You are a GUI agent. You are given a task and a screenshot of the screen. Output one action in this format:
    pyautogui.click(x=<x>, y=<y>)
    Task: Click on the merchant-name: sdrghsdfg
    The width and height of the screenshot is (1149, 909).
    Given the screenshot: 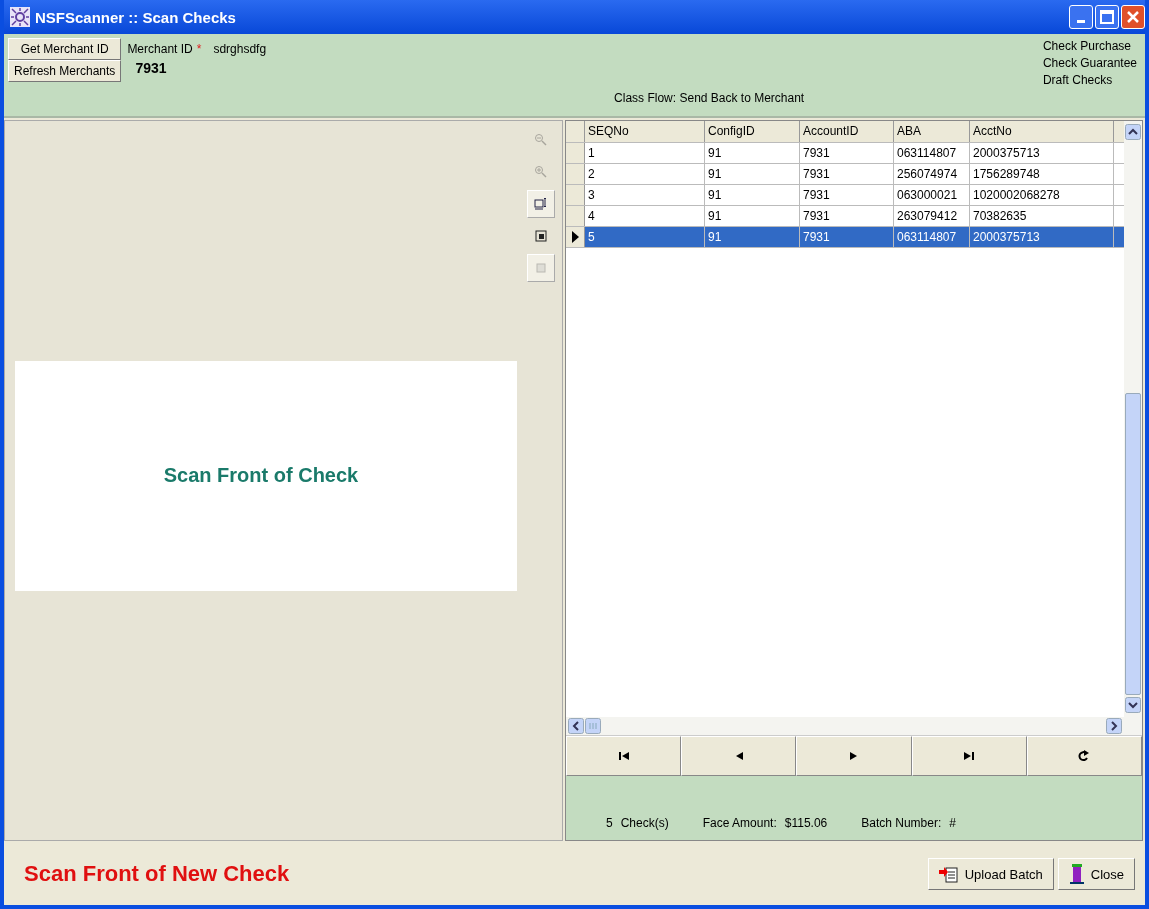 What is the action you would take?
    pyautogui.click(x=240, y=49)
    